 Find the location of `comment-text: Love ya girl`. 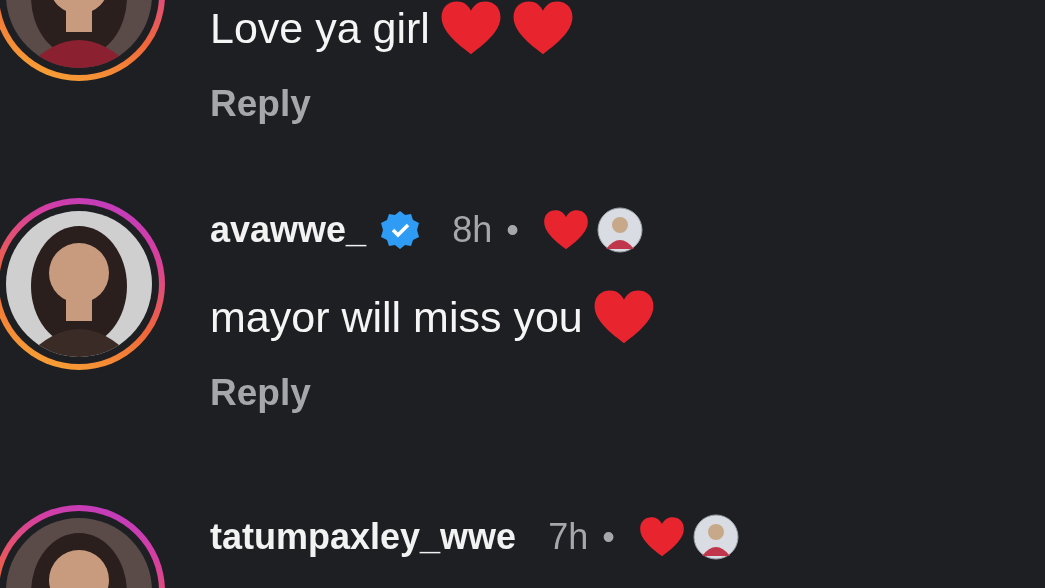

comment-text: Love ya girl is located at coordinates (320, 28).